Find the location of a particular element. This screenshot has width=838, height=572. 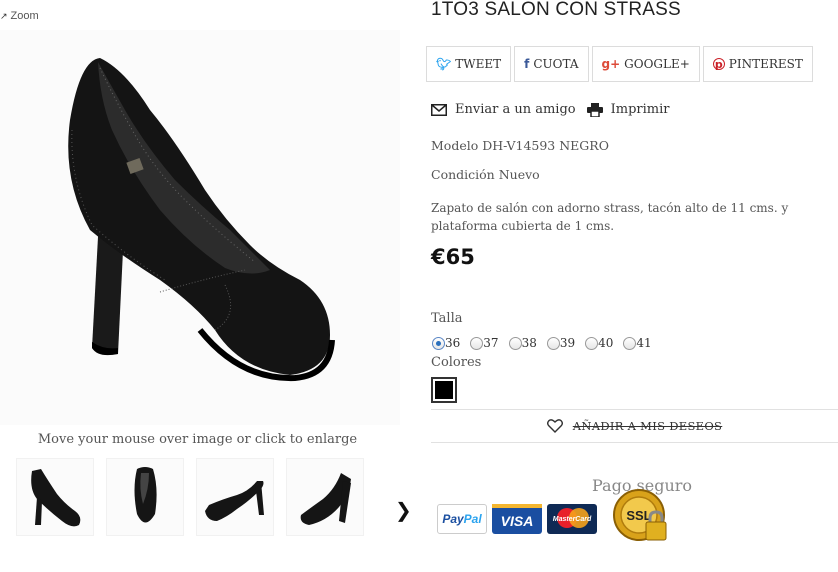

model-row: Modelo DH-V14593 NEGRO is located at coordinates (520, 145).